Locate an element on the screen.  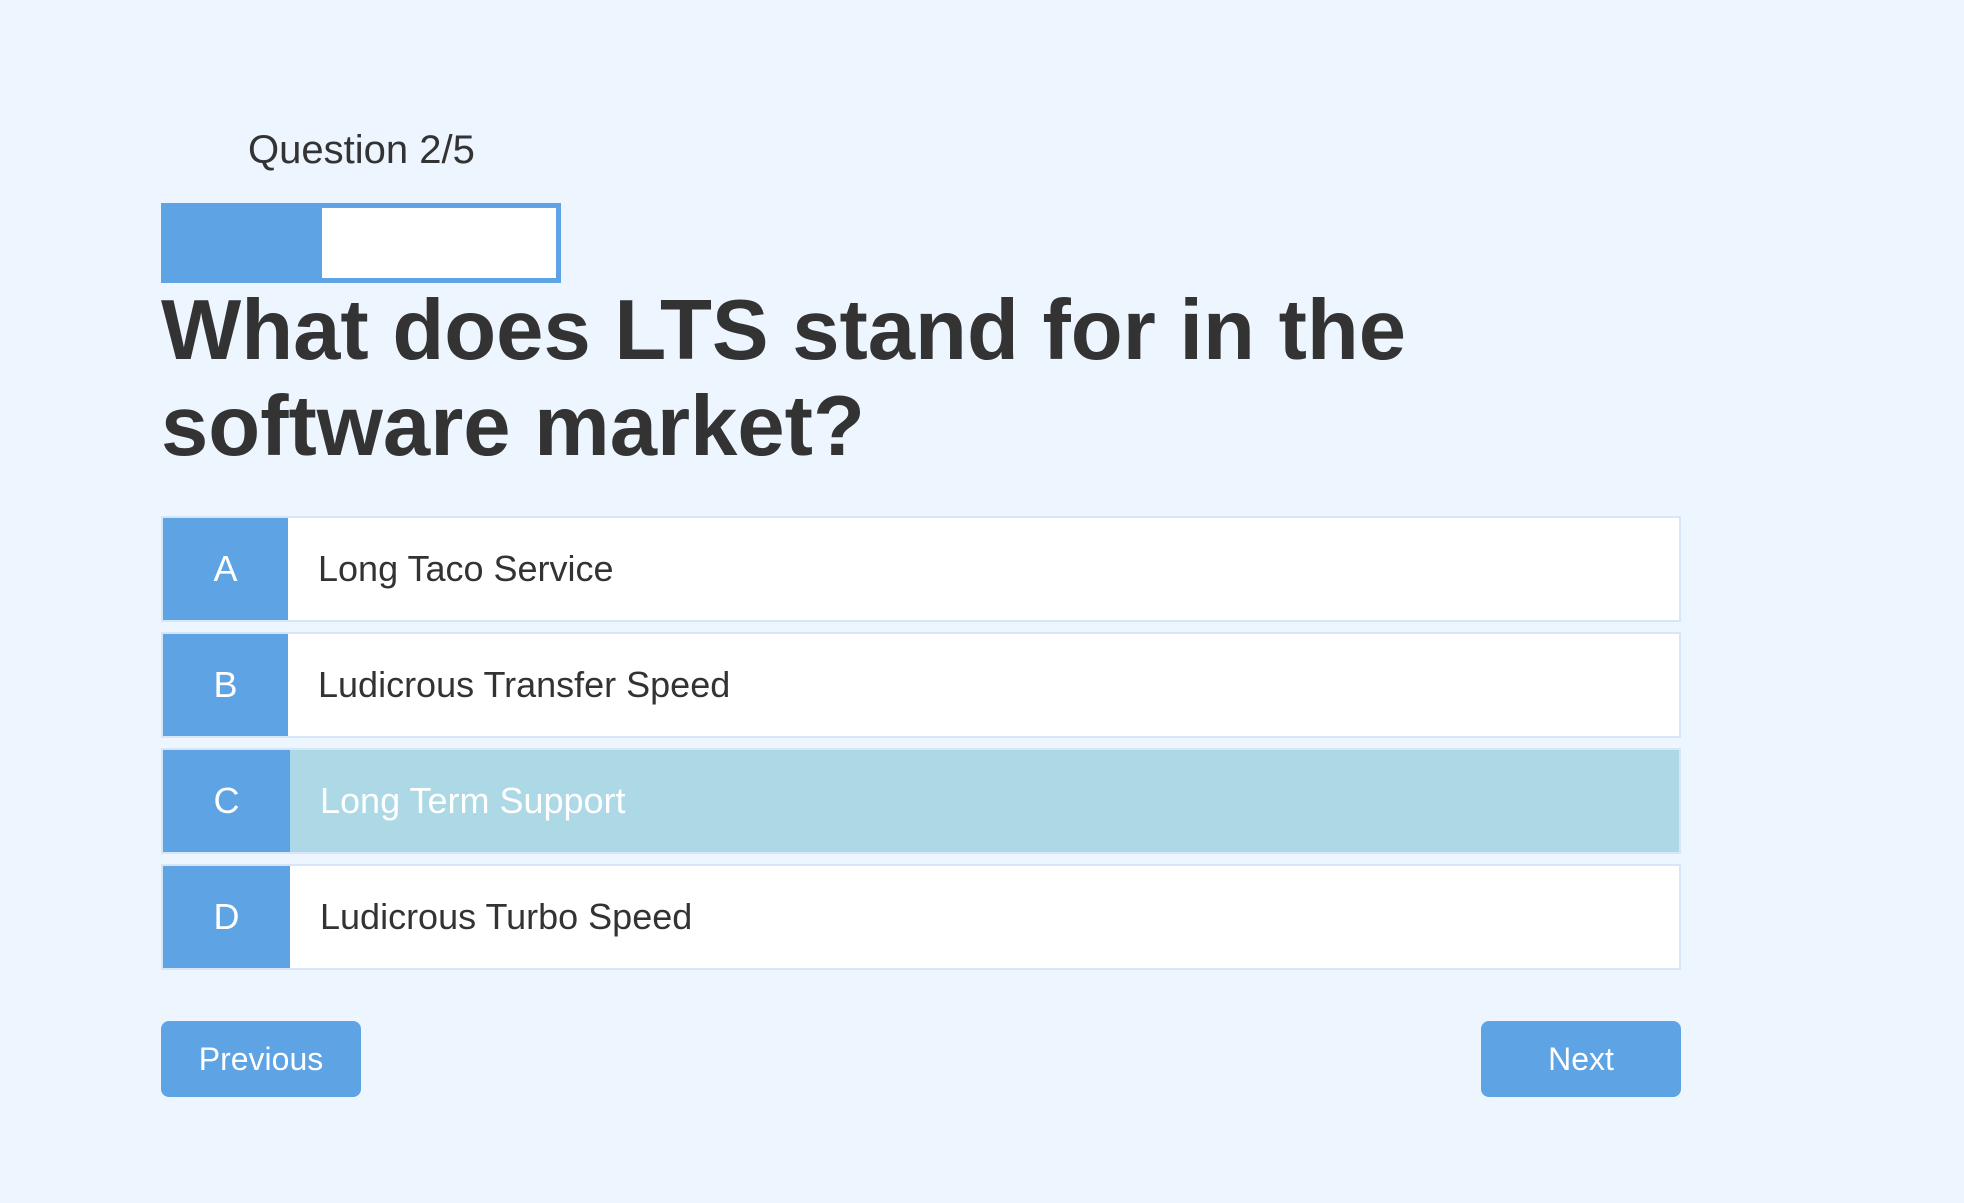
answer-text: Ludicrous Transfer Speed is located at coordinates (524, 684).